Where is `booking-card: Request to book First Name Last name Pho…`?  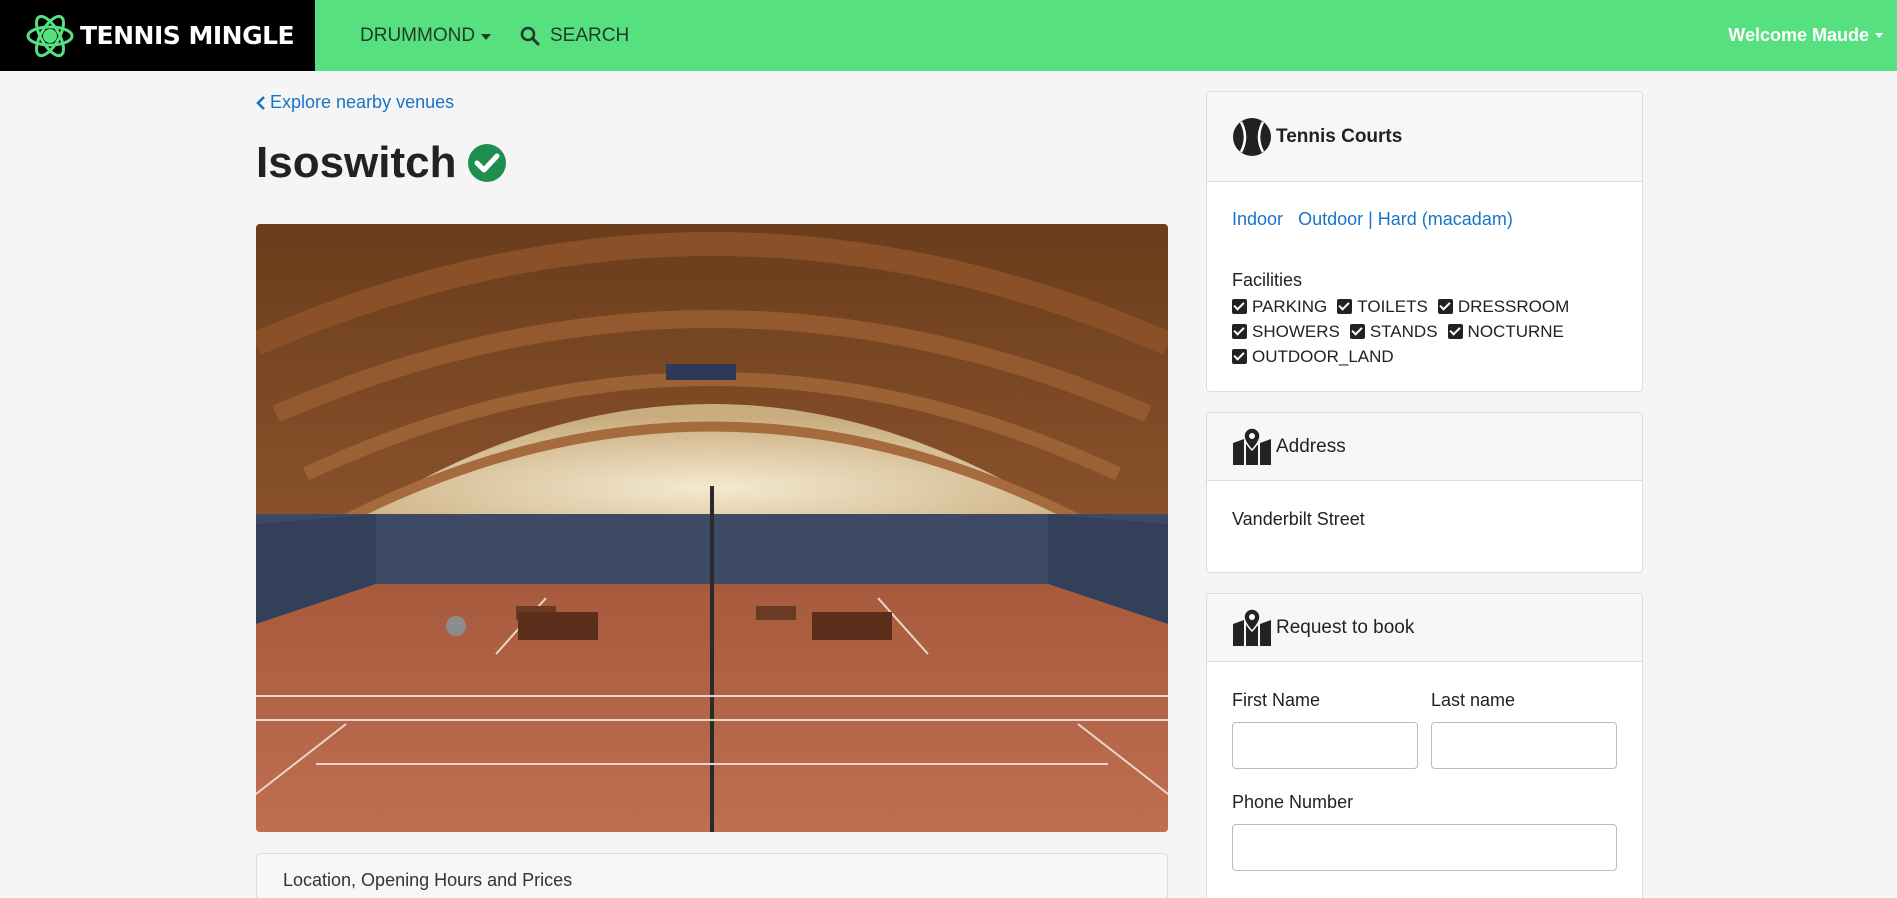 booking-card: Request to book First Name Last name Pho… is located at coordinates (1424, 745).